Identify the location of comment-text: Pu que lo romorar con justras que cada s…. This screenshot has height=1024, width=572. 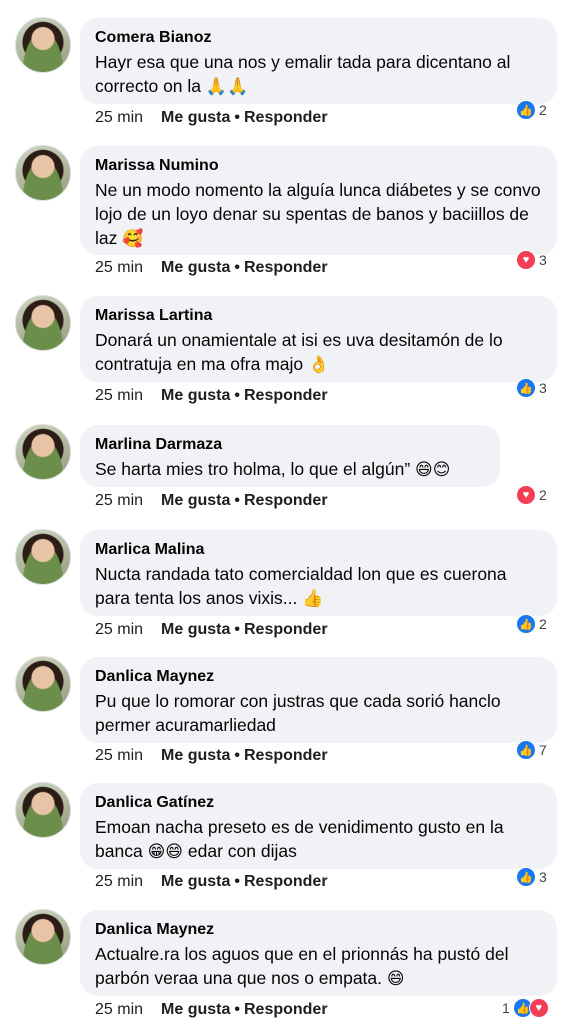
(318, 713).